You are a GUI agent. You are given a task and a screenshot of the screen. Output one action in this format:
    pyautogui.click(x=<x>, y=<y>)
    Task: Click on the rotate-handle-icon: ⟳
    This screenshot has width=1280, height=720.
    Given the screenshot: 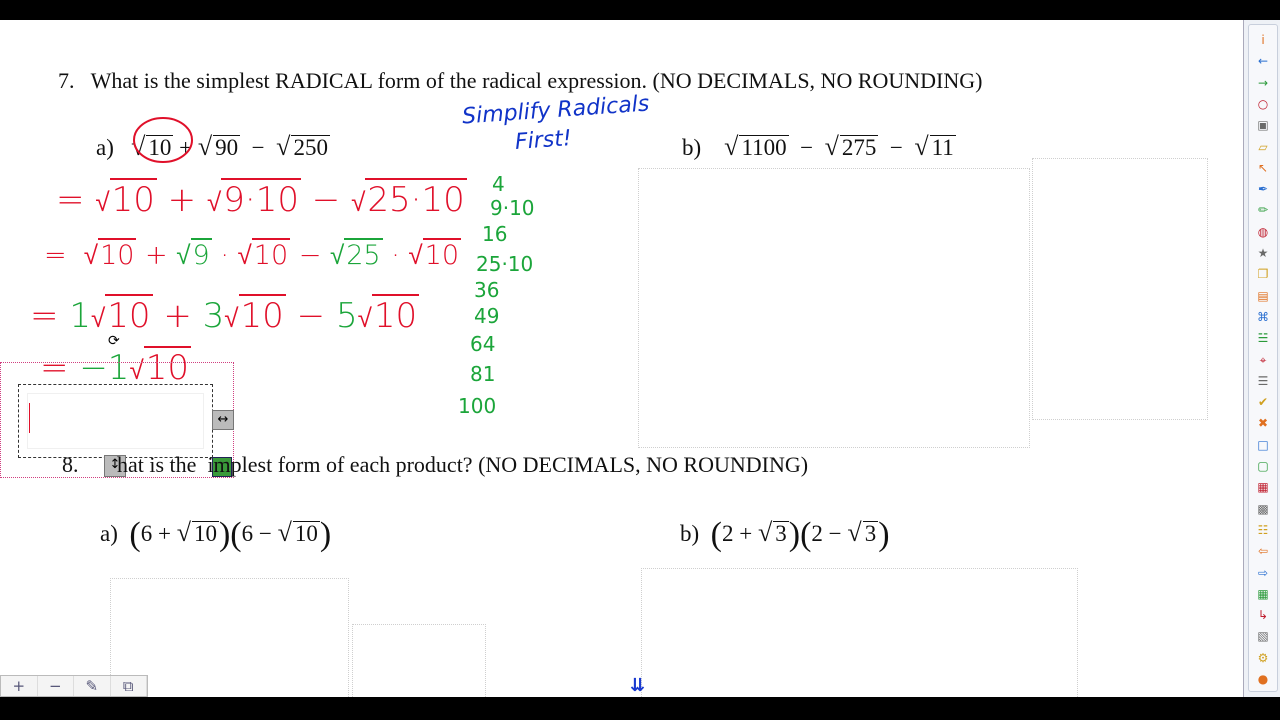 What is the action you would take?
    pyautogui.click(x=114, y=341)
    